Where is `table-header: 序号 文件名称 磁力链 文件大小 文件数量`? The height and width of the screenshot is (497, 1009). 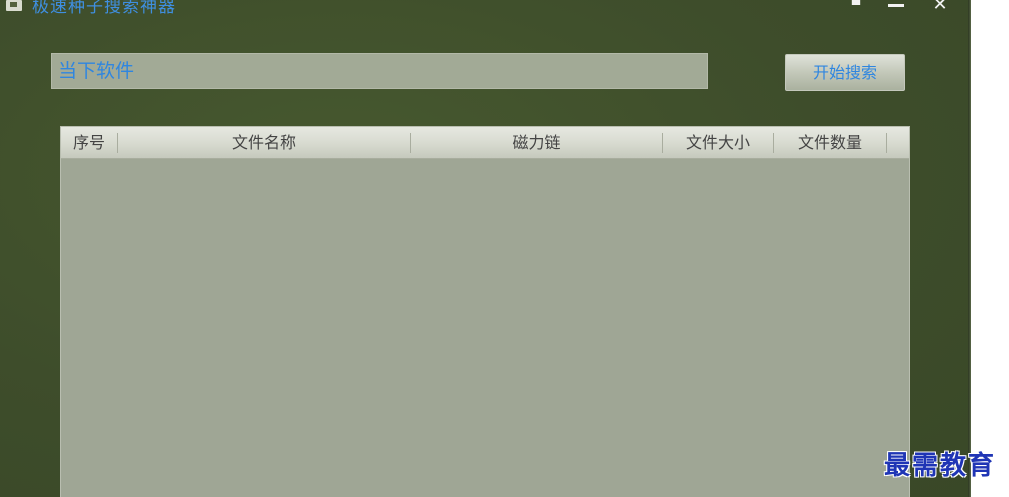
table-header: 序号 文件名称 磁力链 文件大小 文件数量 is located at coordinates (485, 143).